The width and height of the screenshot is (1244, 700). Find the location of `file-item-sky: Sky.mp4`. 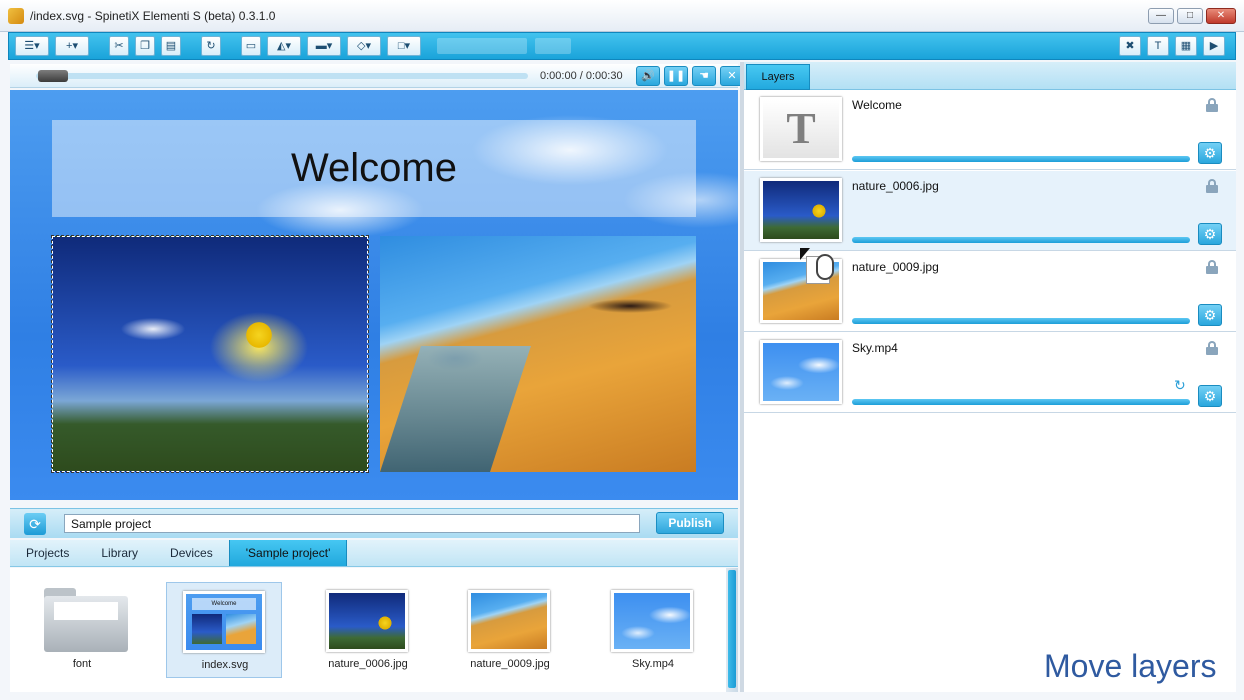

file-item-sky: Sky.mp4 is located at coordinates (653, 630).